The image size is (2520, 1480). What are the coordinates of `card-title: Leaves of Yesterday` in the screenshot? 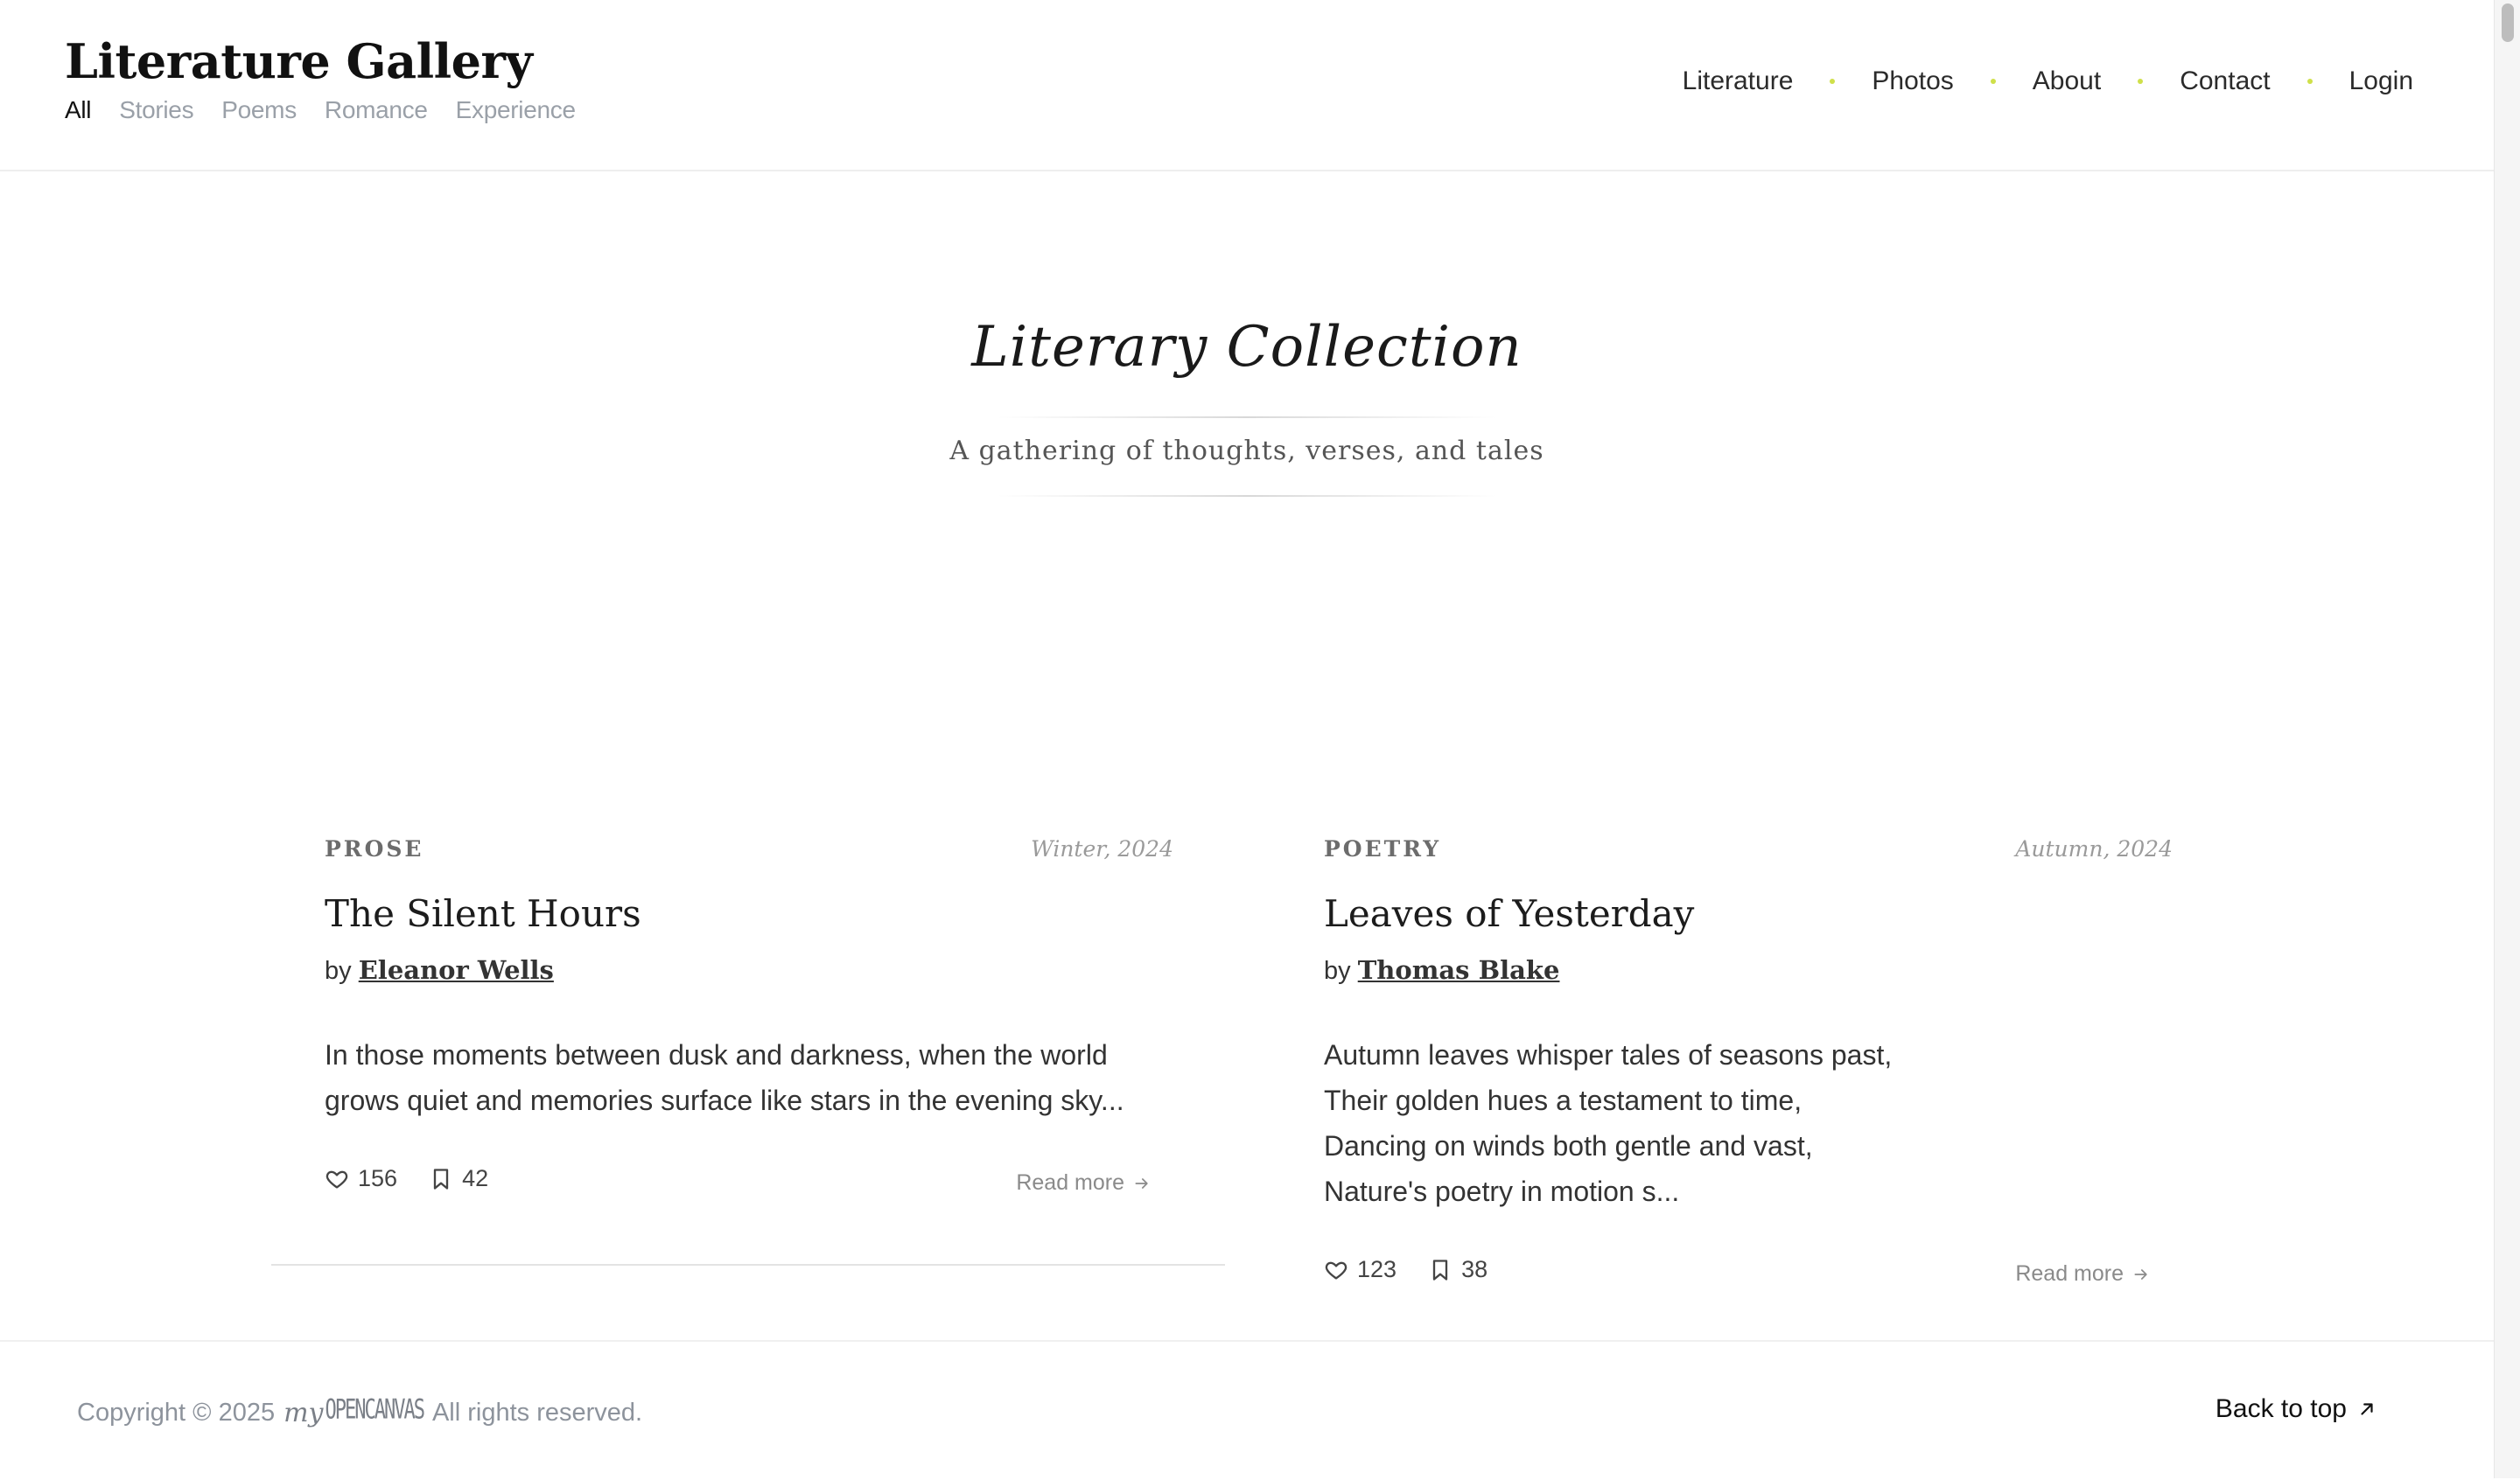 It's located at (1509, 914).